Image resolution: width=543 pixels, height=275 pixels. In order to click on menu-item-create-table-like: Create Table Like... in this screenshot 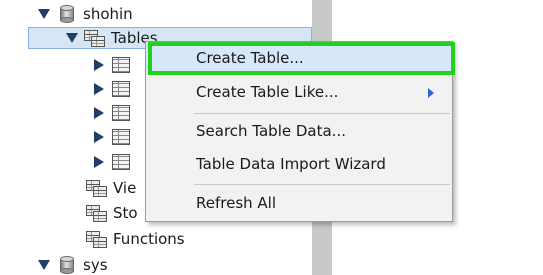, I will do `click(299, 92)`.